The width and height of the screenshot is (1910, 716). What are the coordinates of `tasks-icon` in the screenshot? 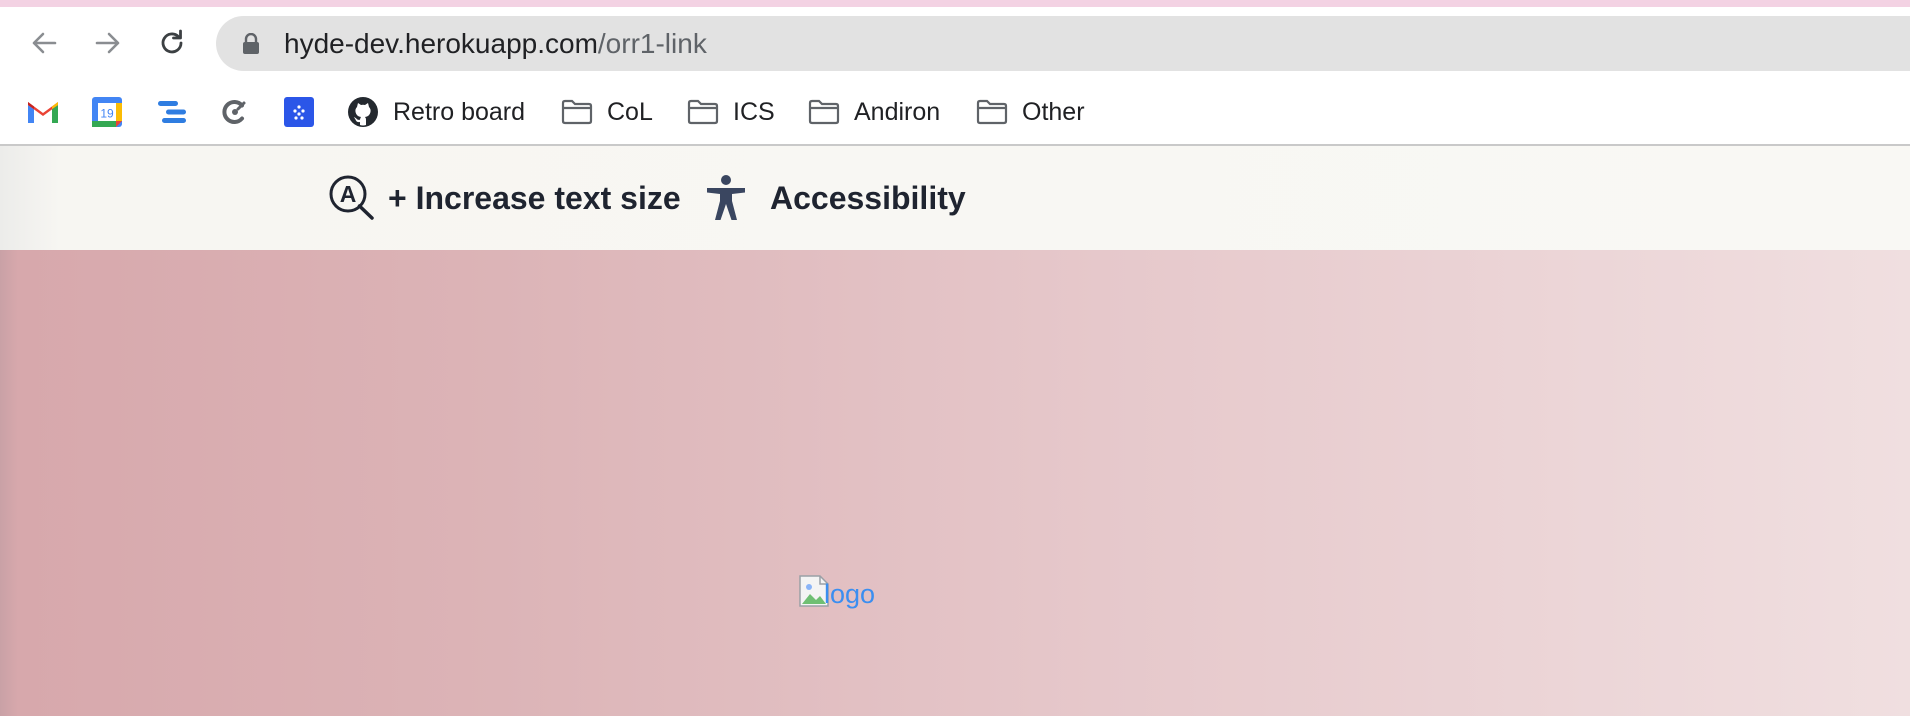 It's located at (172, 112).